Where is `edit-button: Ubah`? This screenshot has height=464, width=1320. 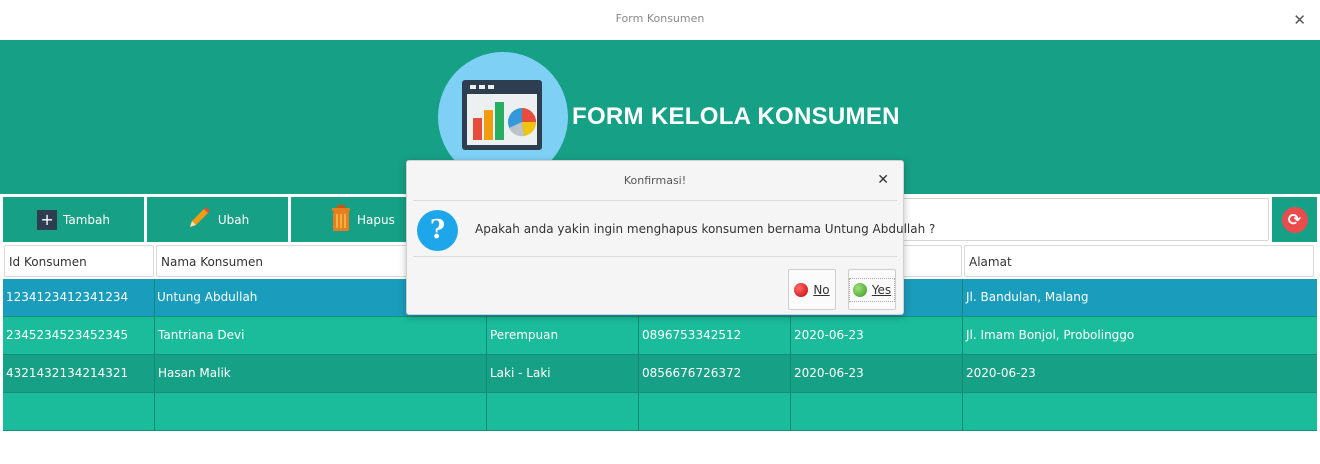
edit-button: Ubah is located at coordinates (217, 219).